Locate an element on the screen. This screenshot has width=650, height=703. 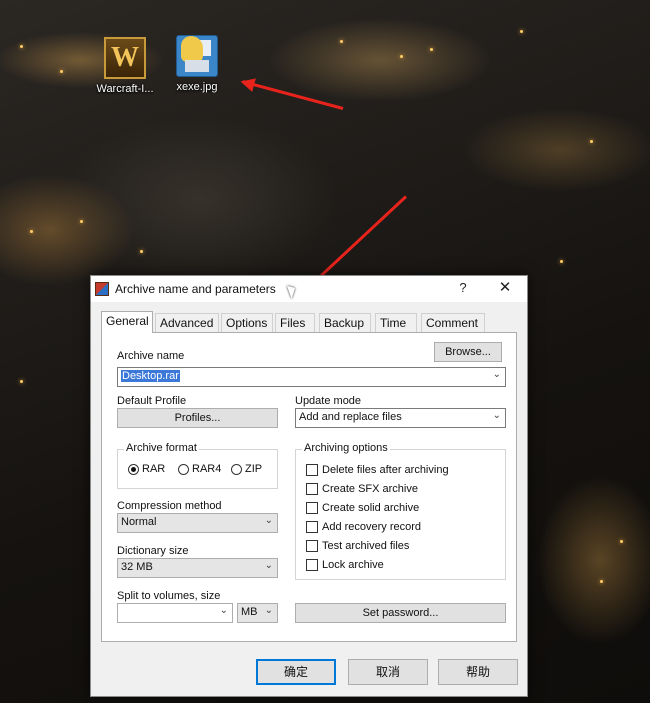
dictionary-size-value: 32 MB is located at coordinates (137, 567).